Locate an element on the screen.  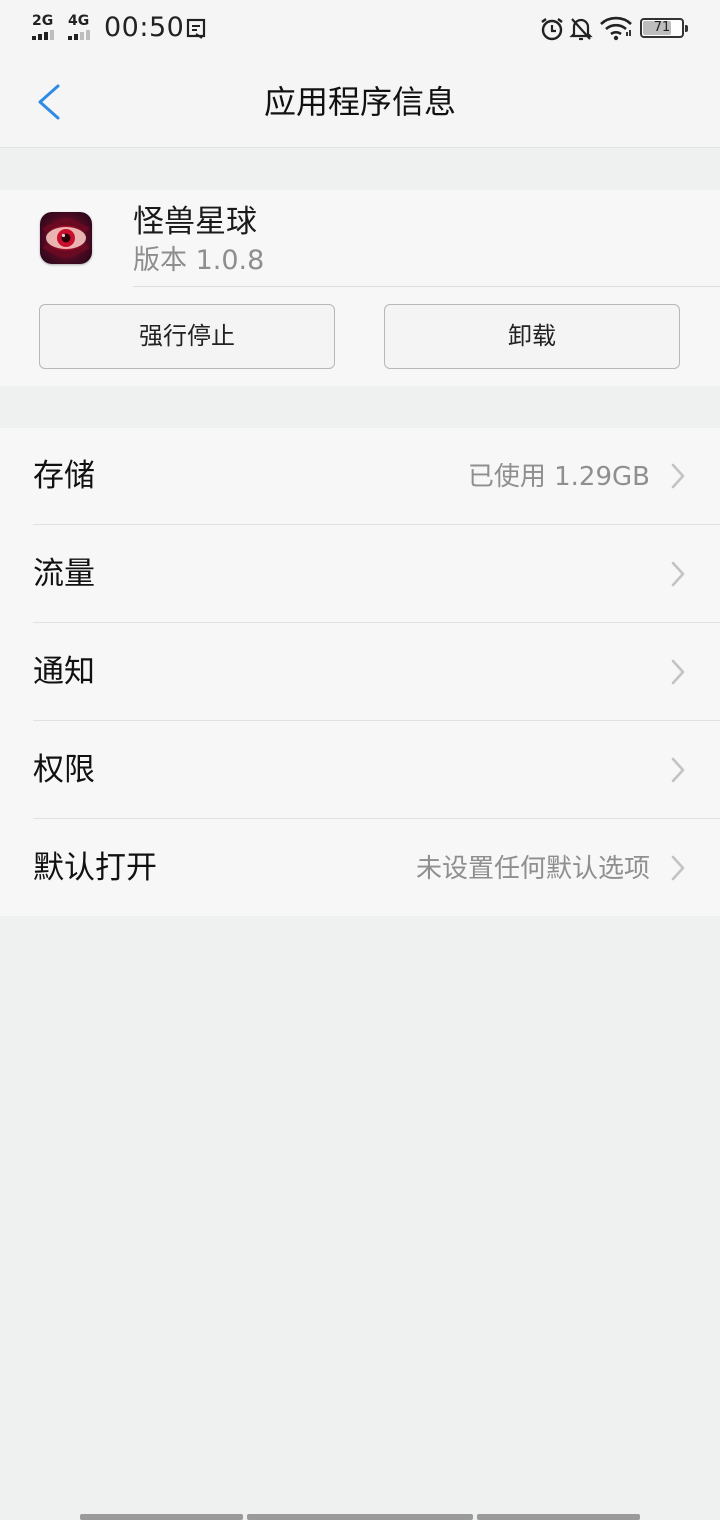
alarm-icon is located at coordinates (552, 29).